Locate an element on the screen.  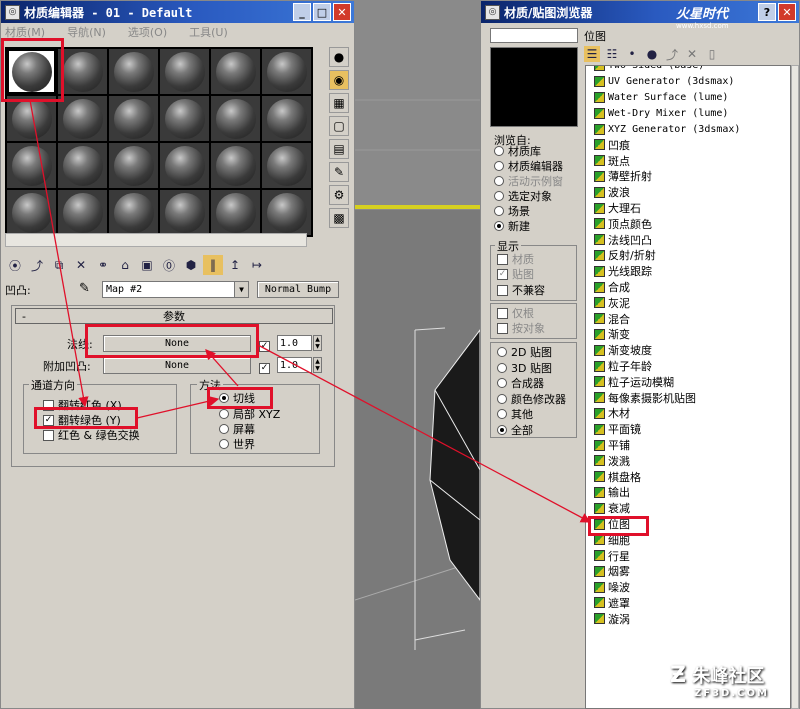
minimize-button: _ is located at coordinates (302, 12).